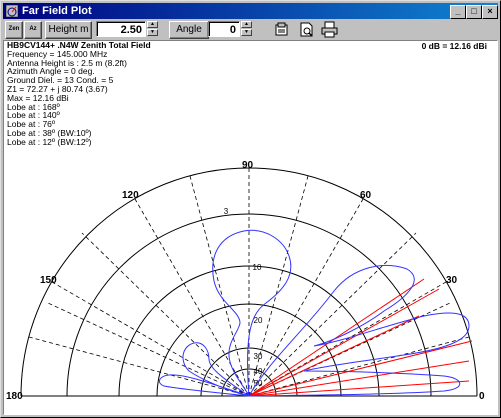 The image size is (501, 418). Describe the element at coordinates (490, 12) in the screenshot. I see `close-button: ×` at that location.